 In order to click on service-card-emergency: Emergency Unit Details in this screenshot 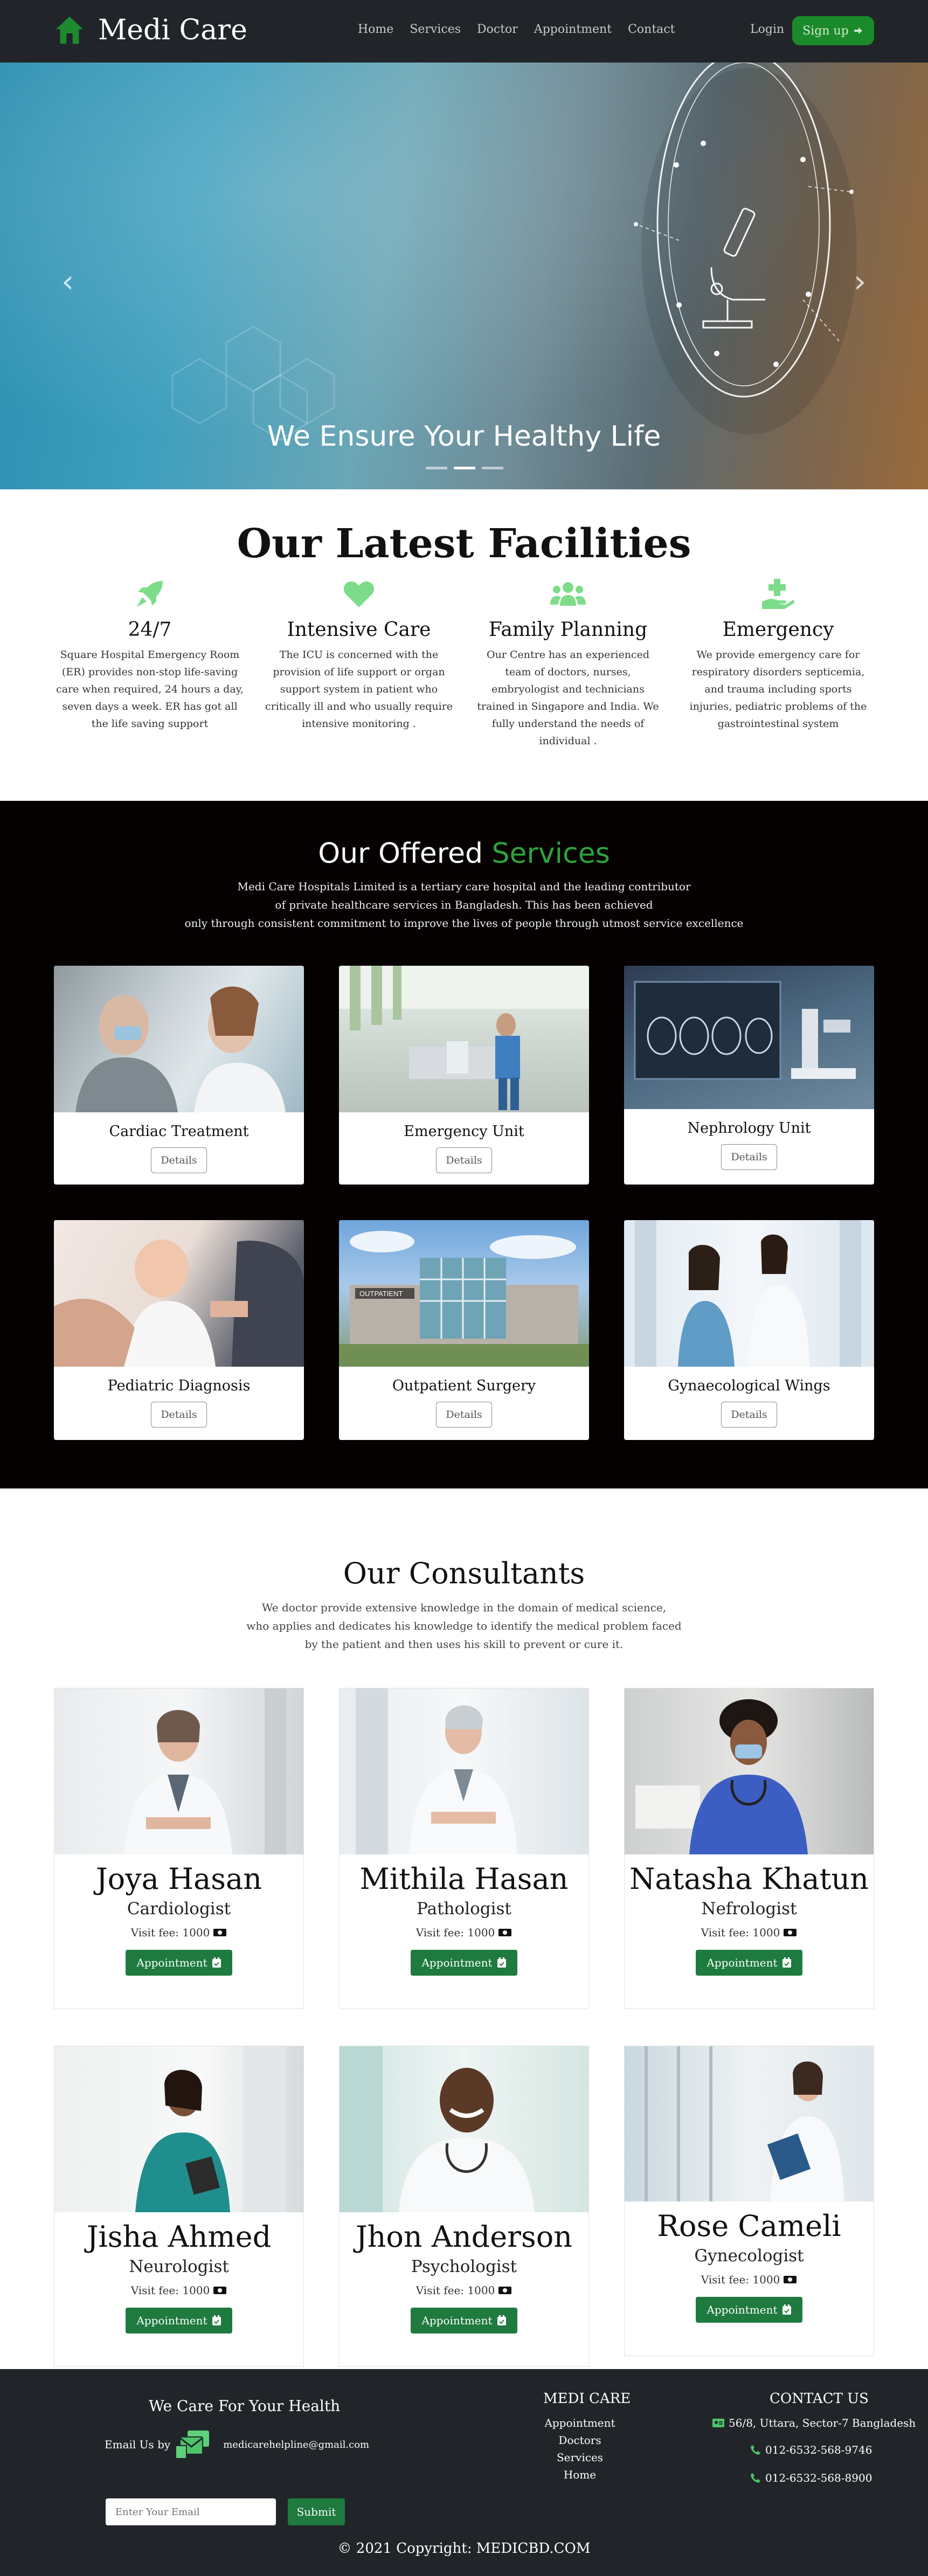, I will do `click(464, 1075)`.